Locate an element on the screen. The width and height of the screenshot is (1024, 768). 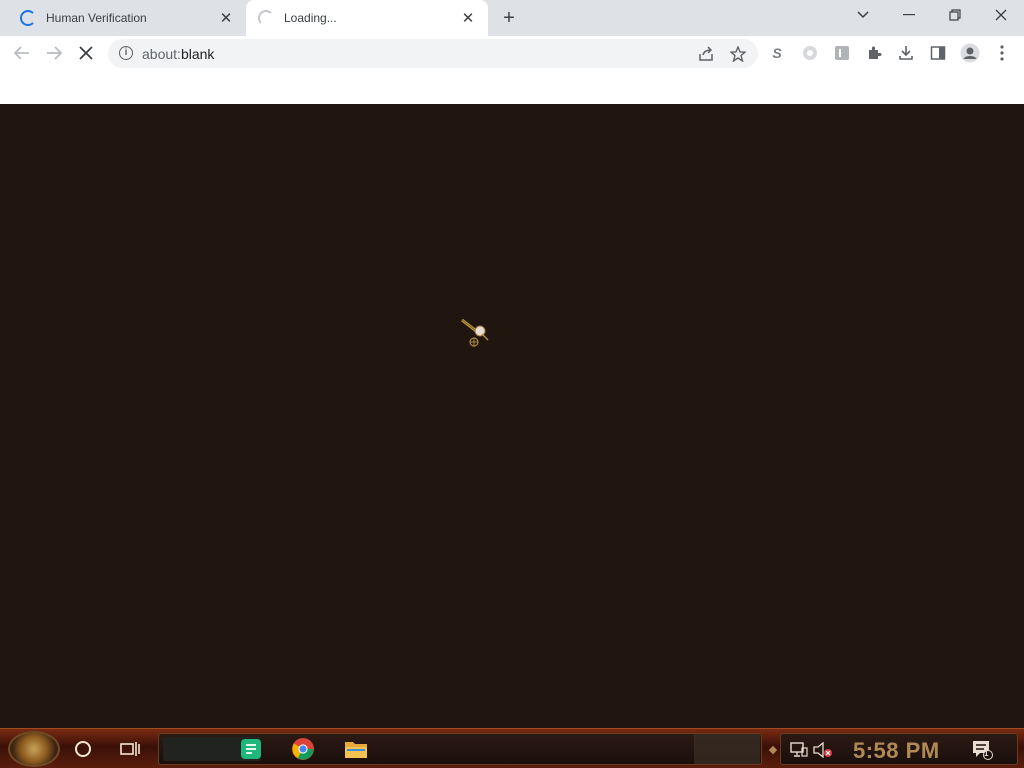
url-path: blank is located at coordinates (197, 54).